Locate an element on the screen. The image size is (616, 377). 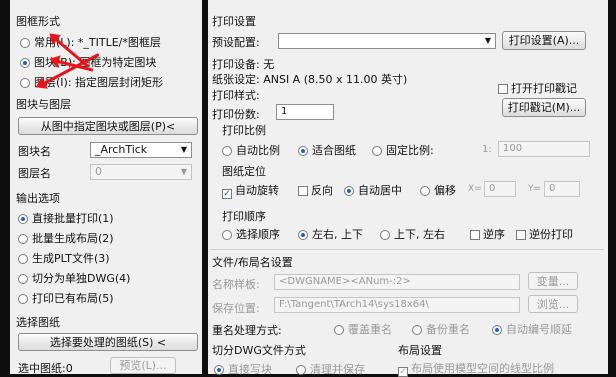
paper-position-title: 图纸定位 is located at coordinates (244, 171).